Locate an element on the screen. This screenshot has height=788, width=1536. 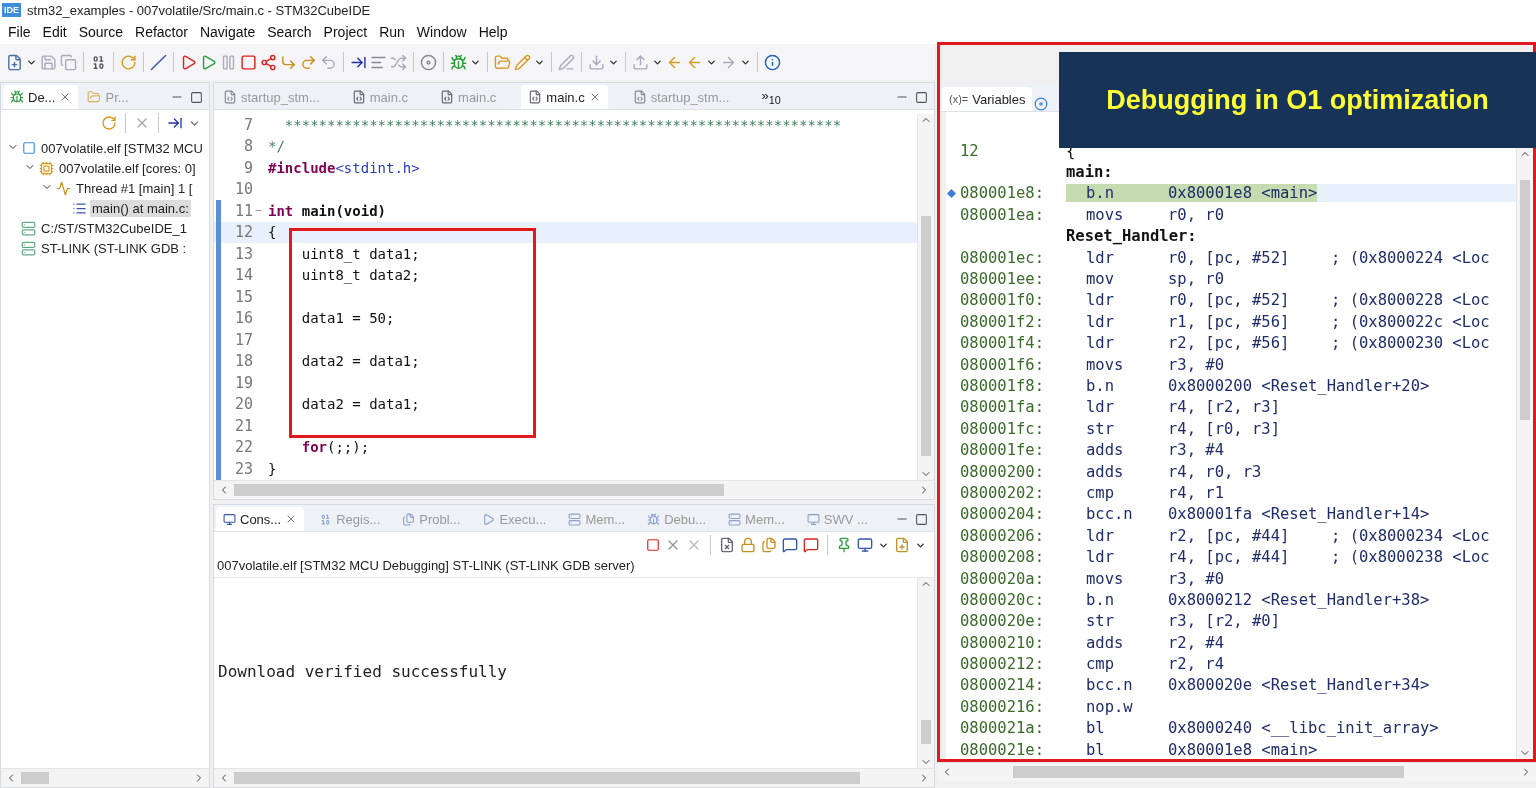
menu-item: Window is located at coordinates (441, 32).